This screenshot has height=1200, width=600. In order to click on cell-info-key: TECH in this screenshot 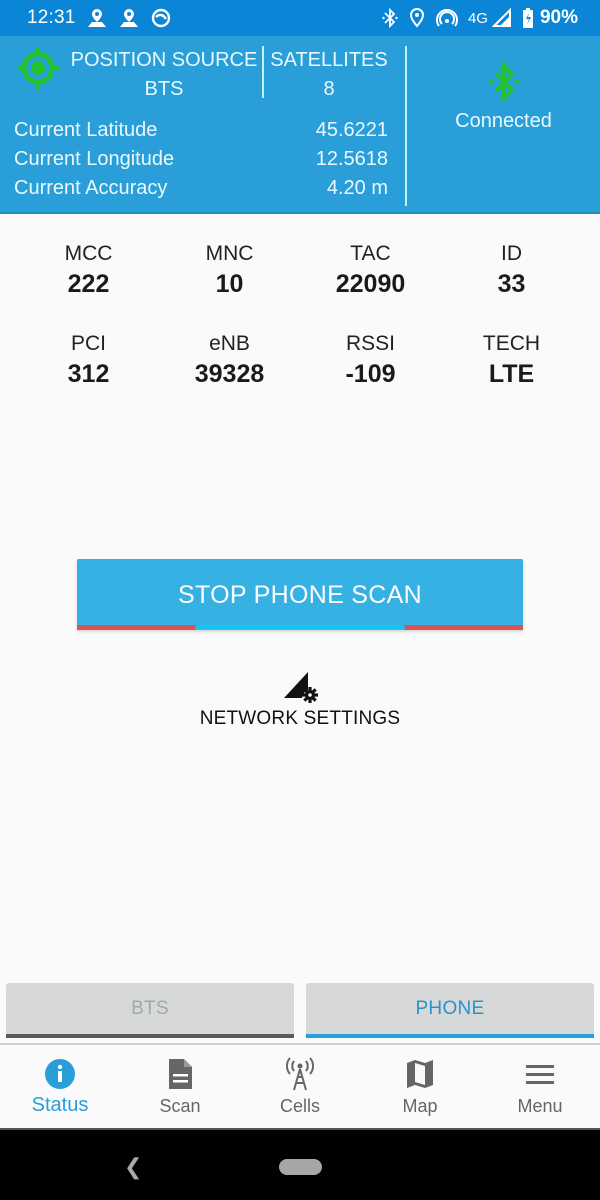, I will do `click(511, 343)`.